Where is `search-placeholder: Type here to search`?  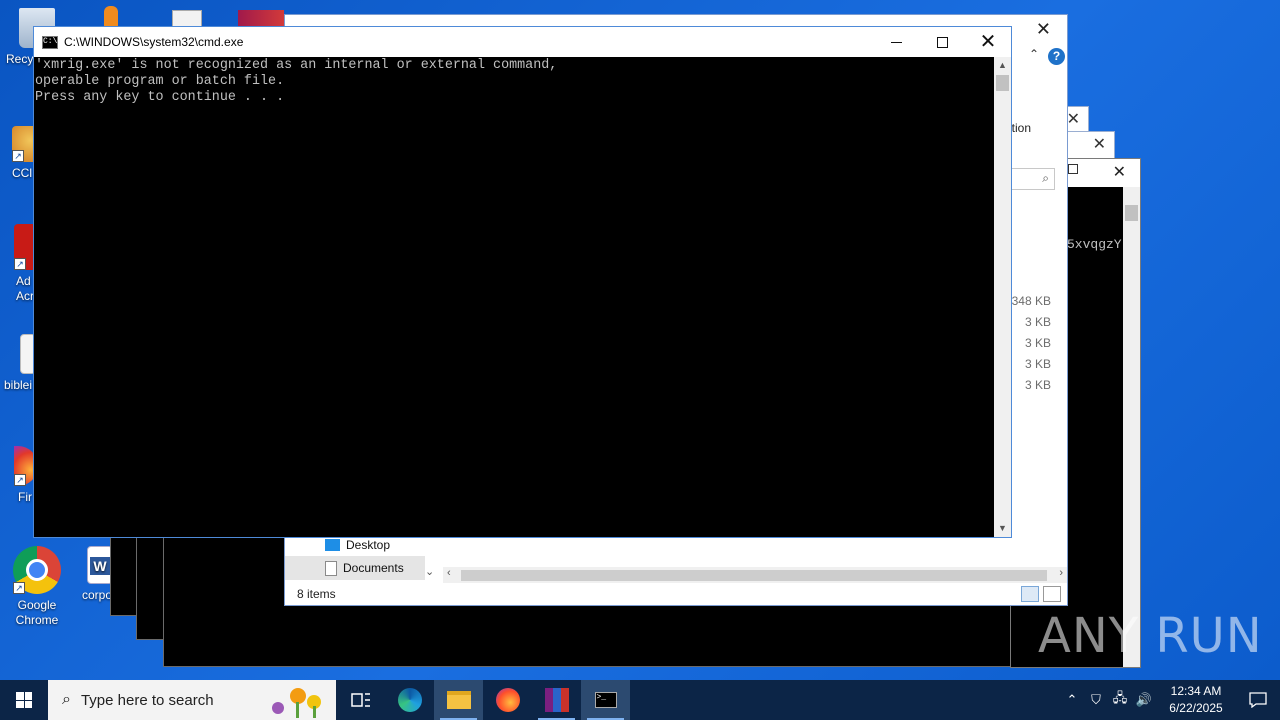 search-placeholder: Type here to search is located at coordinates (147, 700).